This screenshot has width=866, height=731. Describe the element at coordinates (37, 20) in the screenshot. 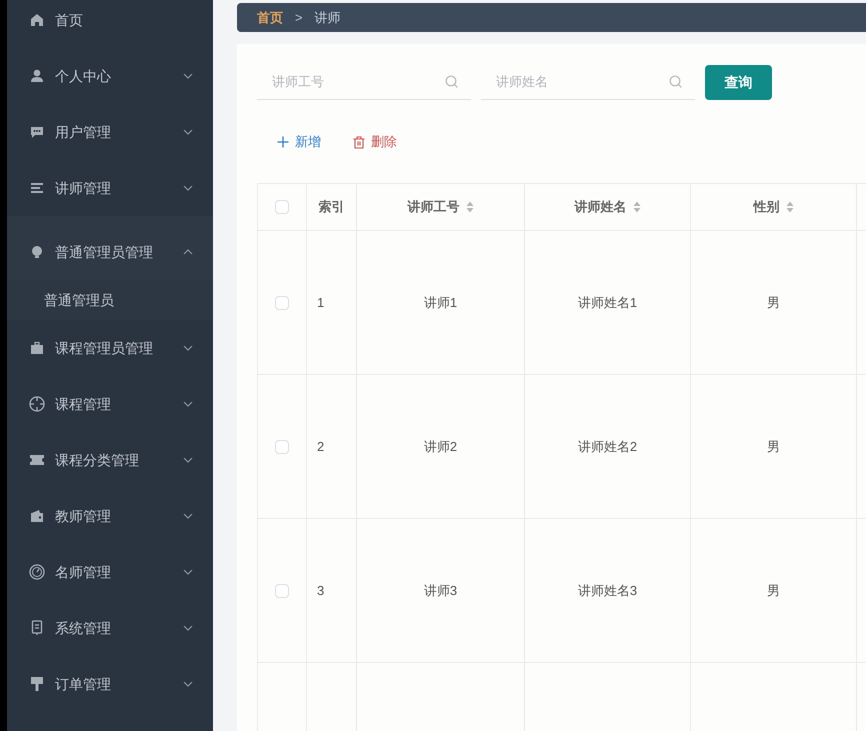

I see `home-icon` at that location.